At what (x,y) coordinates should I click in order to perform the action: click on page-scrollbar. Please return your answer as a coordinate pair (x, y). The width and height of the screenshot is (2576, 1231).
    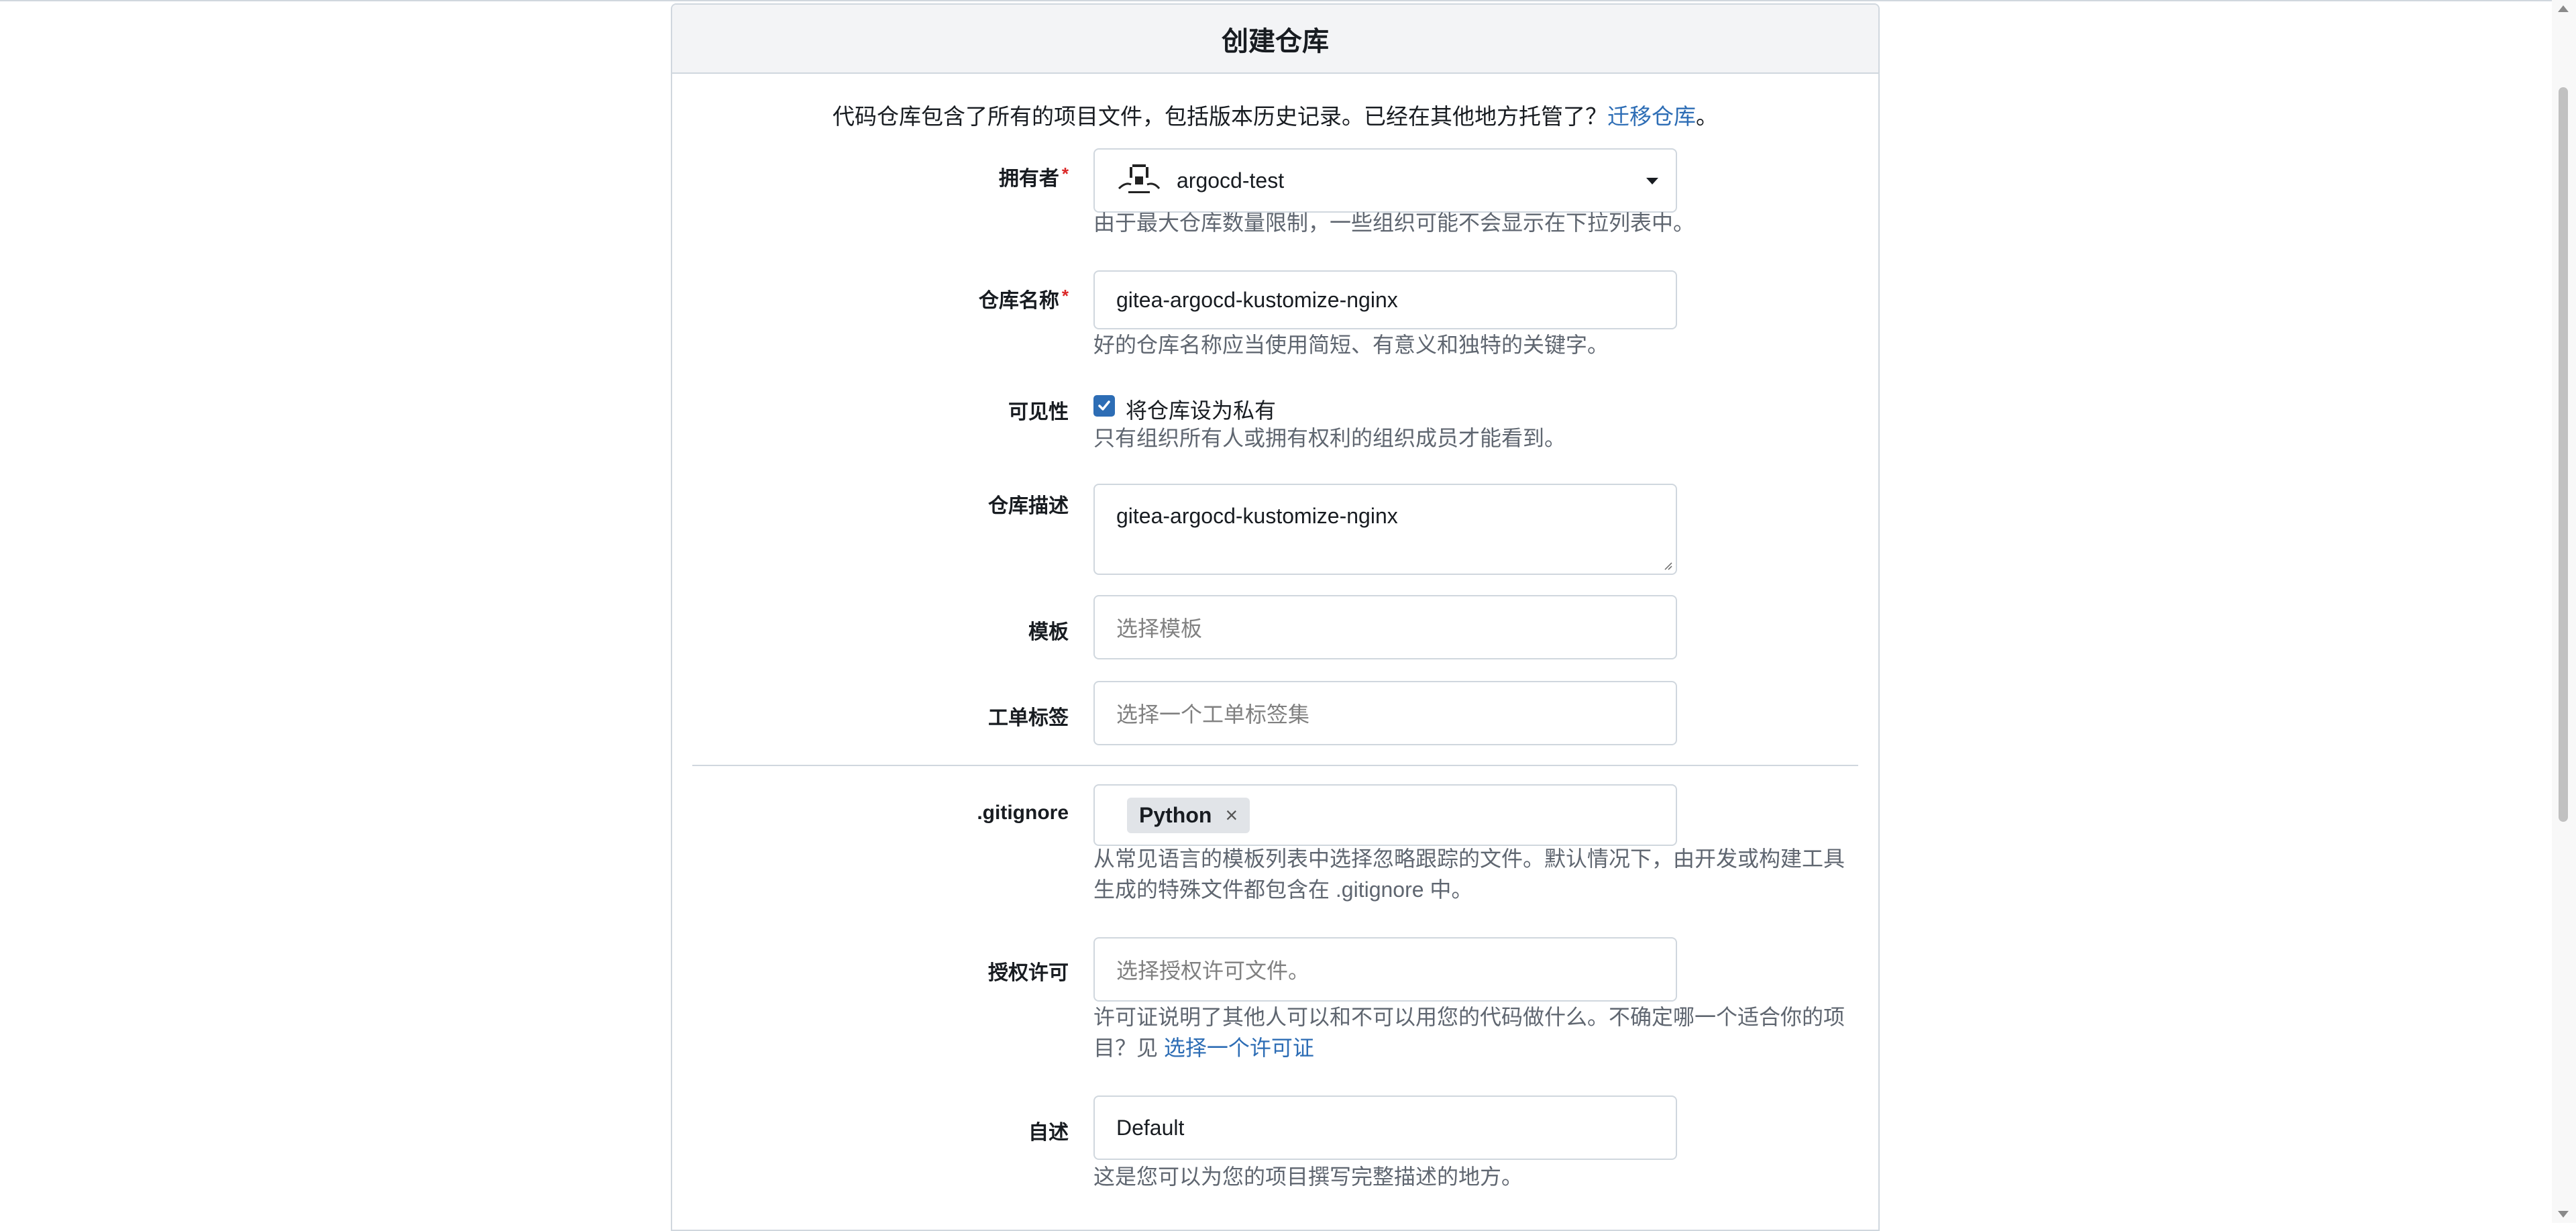
    Looking at the image, I should click on (2564, 611).